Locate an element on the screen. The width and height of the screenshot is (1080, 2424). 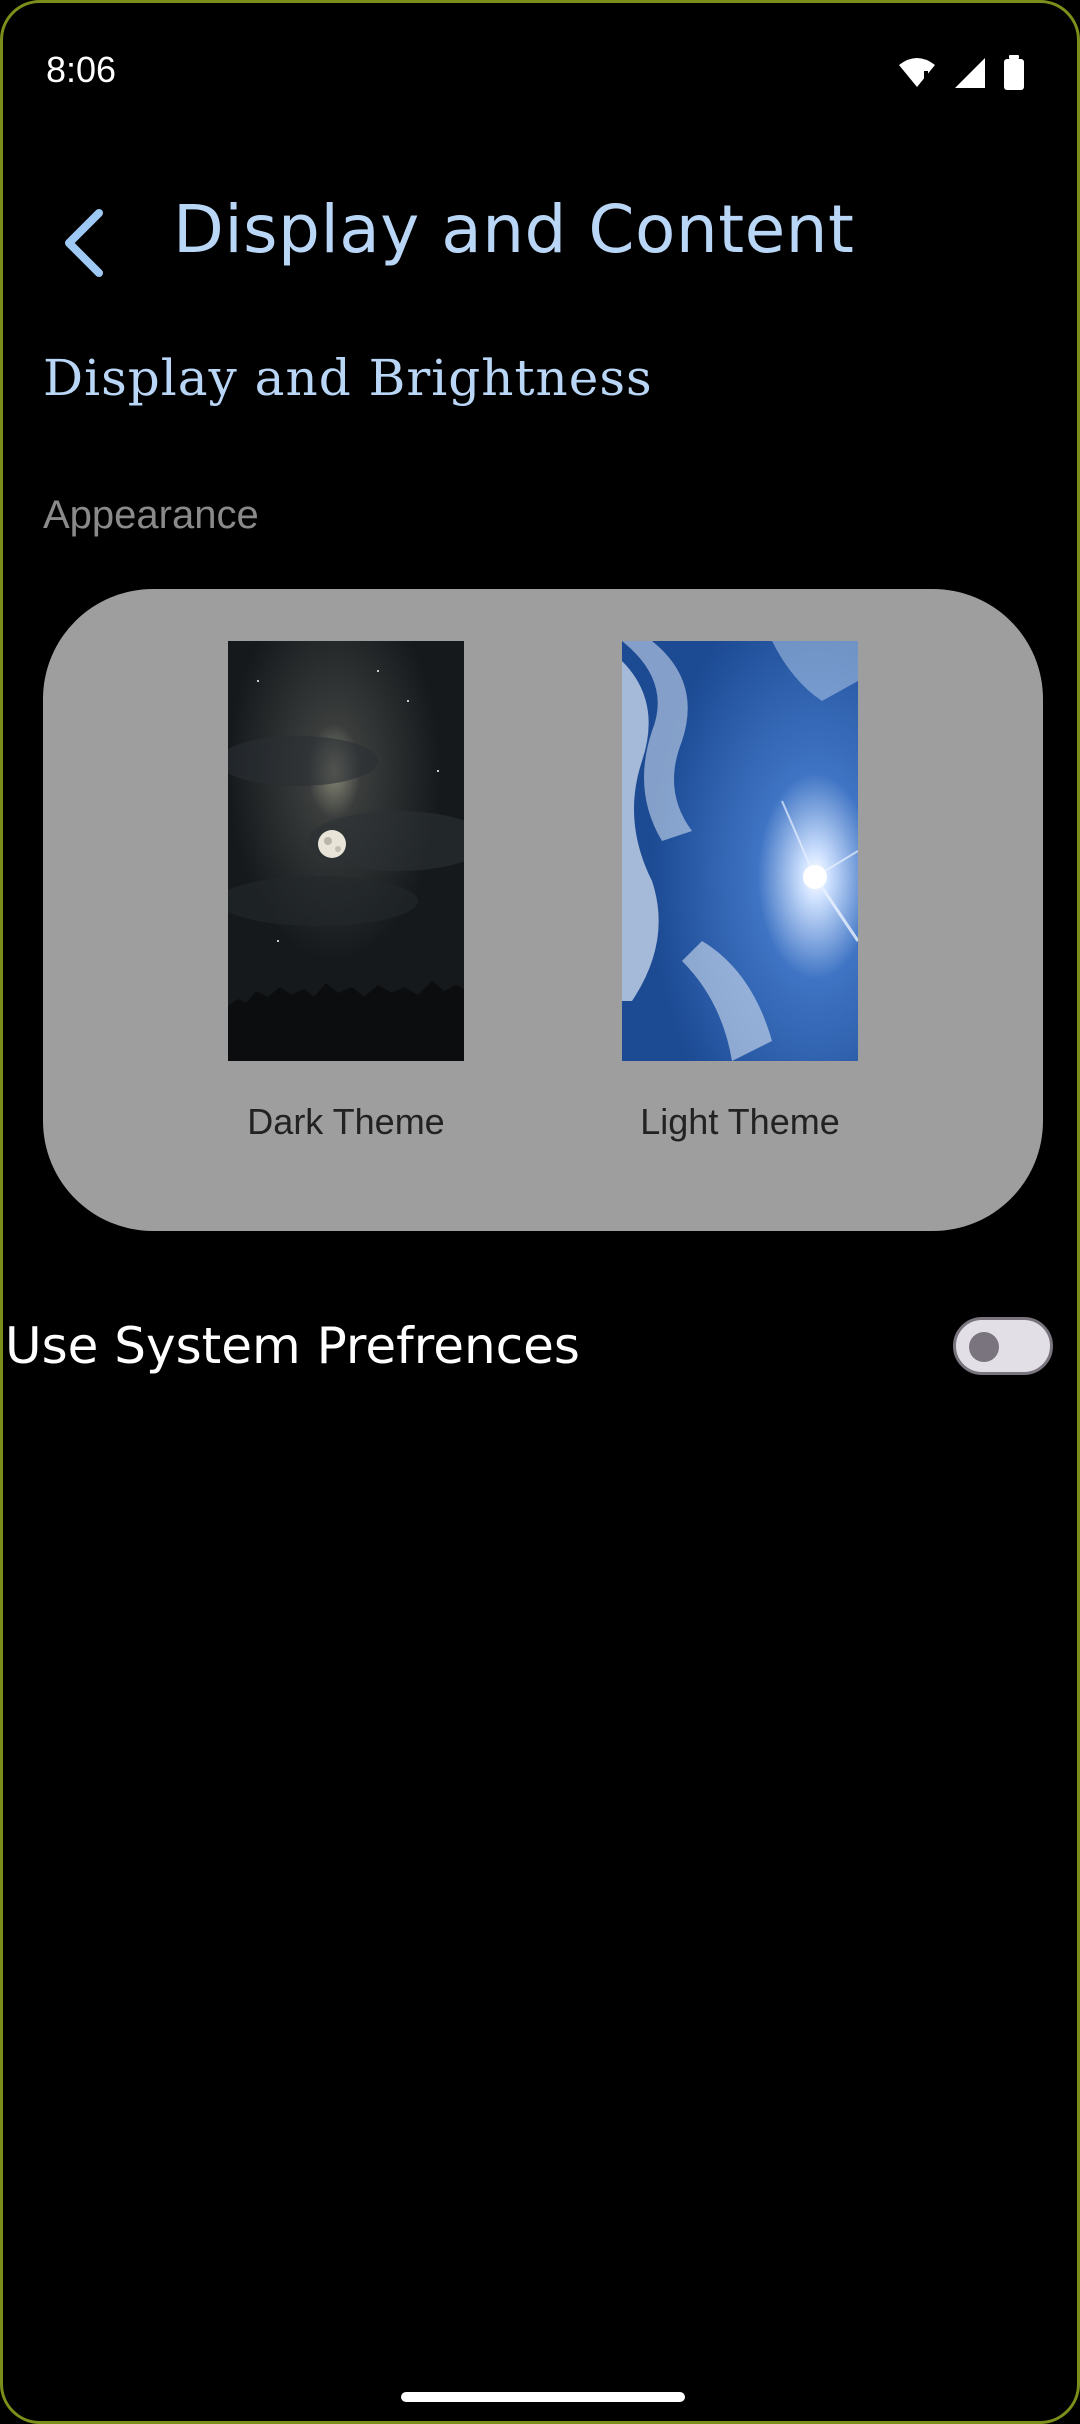
dark-theme-image is located at coordinates (346, 851).